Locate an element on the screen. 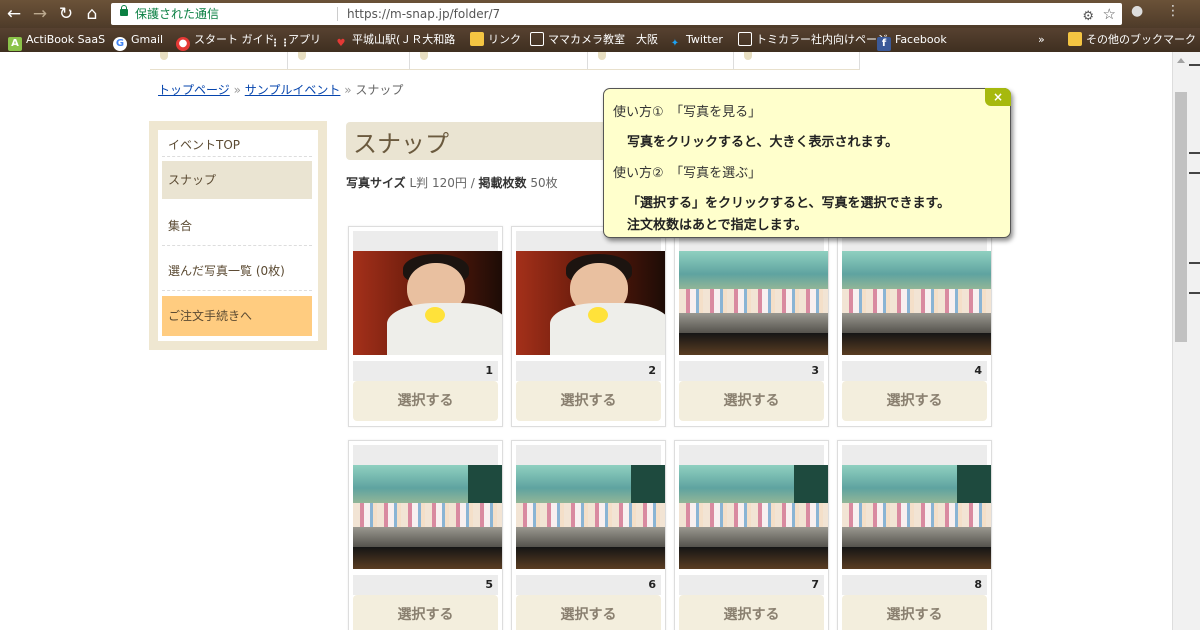  back-arrow-icon: ← is located at coordinates (14, 14).